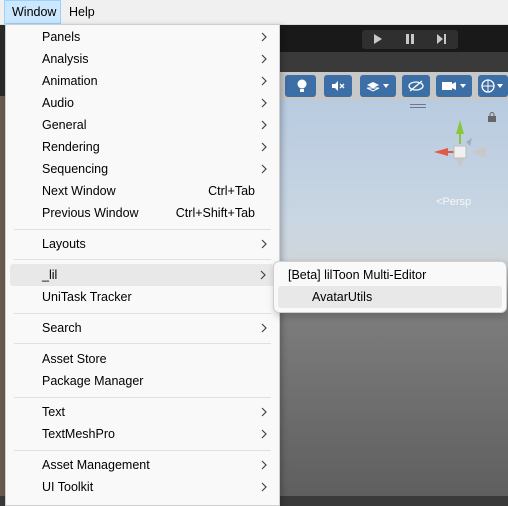 The image size is (508, 506). I want to click on play-icon, so click(378, 39).